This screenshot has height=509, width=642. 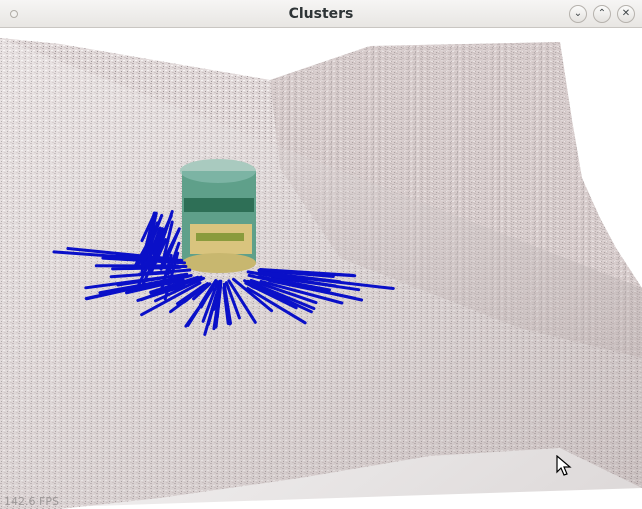 I want to click on close-button: ✕, so click(x=626, y=14).